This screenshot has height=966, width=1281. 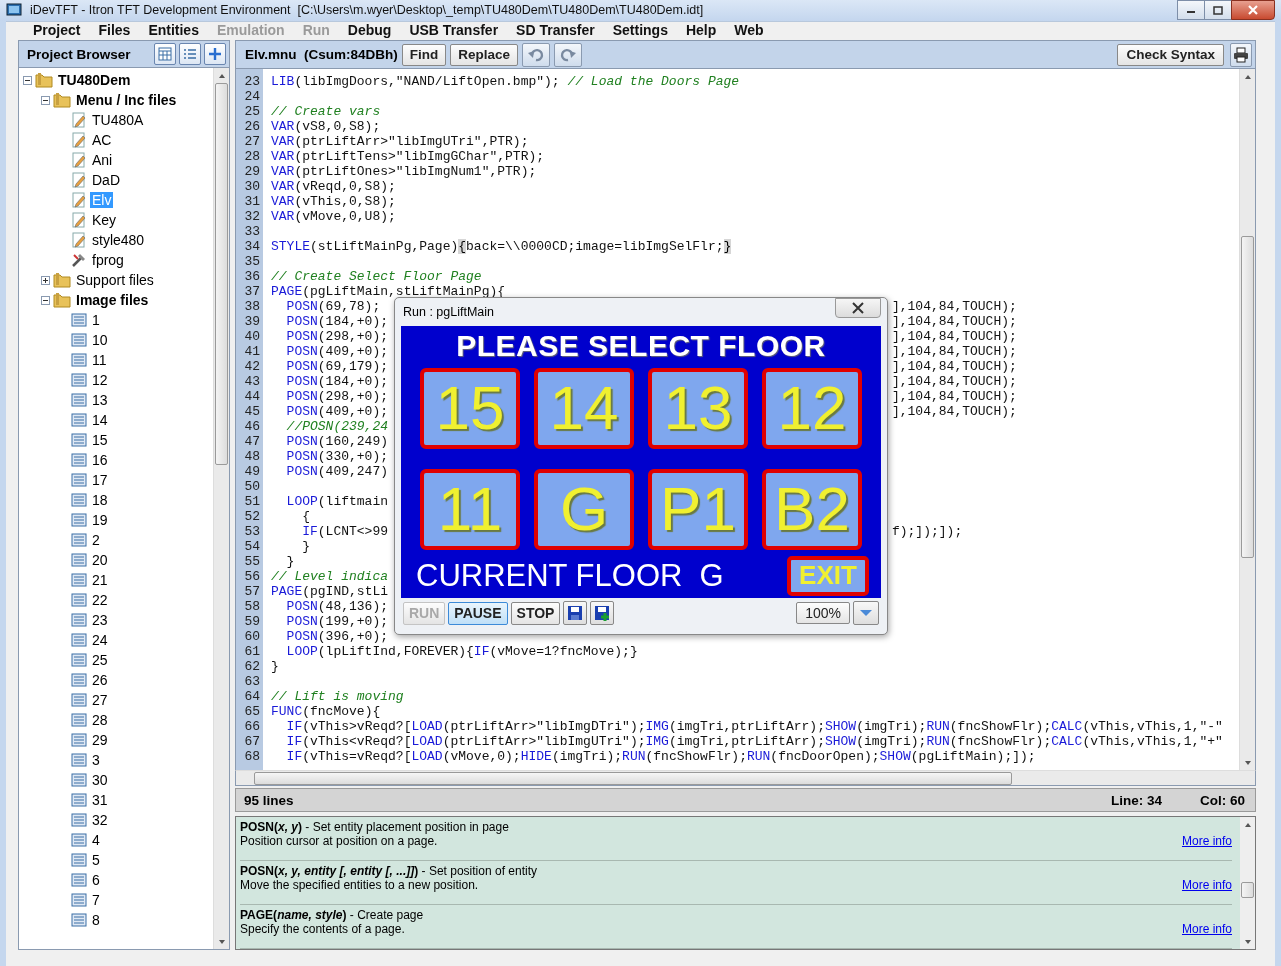 I want to click on redo-icon, so click(x=568, y=54).